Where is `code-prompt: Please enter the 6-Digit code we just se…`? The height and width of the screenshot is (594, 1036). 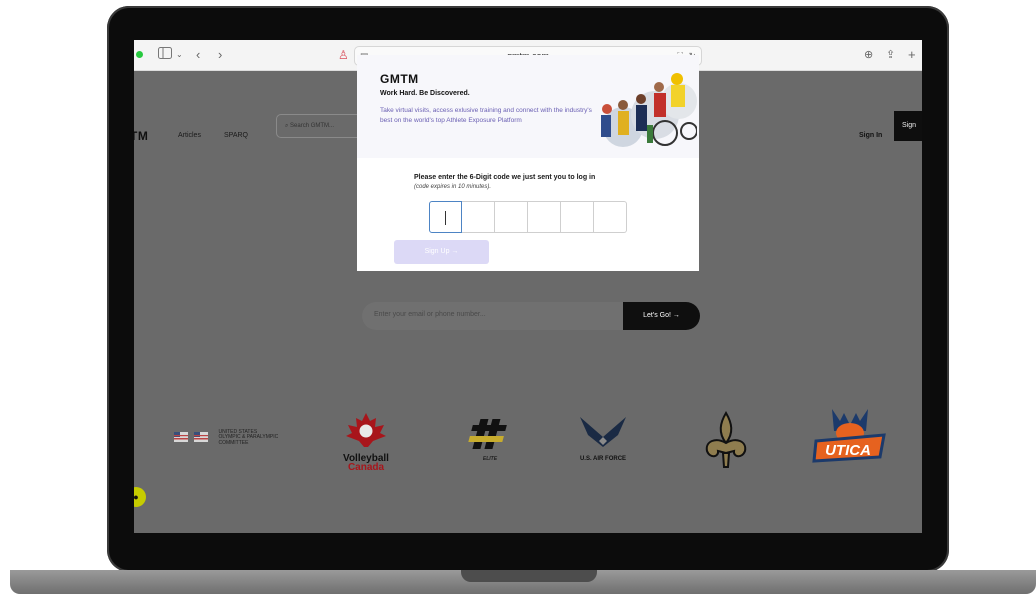 code-prompt: Please enter the 6-Digit code we just se… is located at coordinates (505, 177).